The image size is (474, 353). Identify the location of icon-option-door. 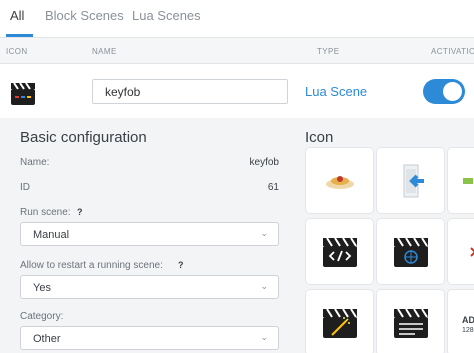
(410, 180).